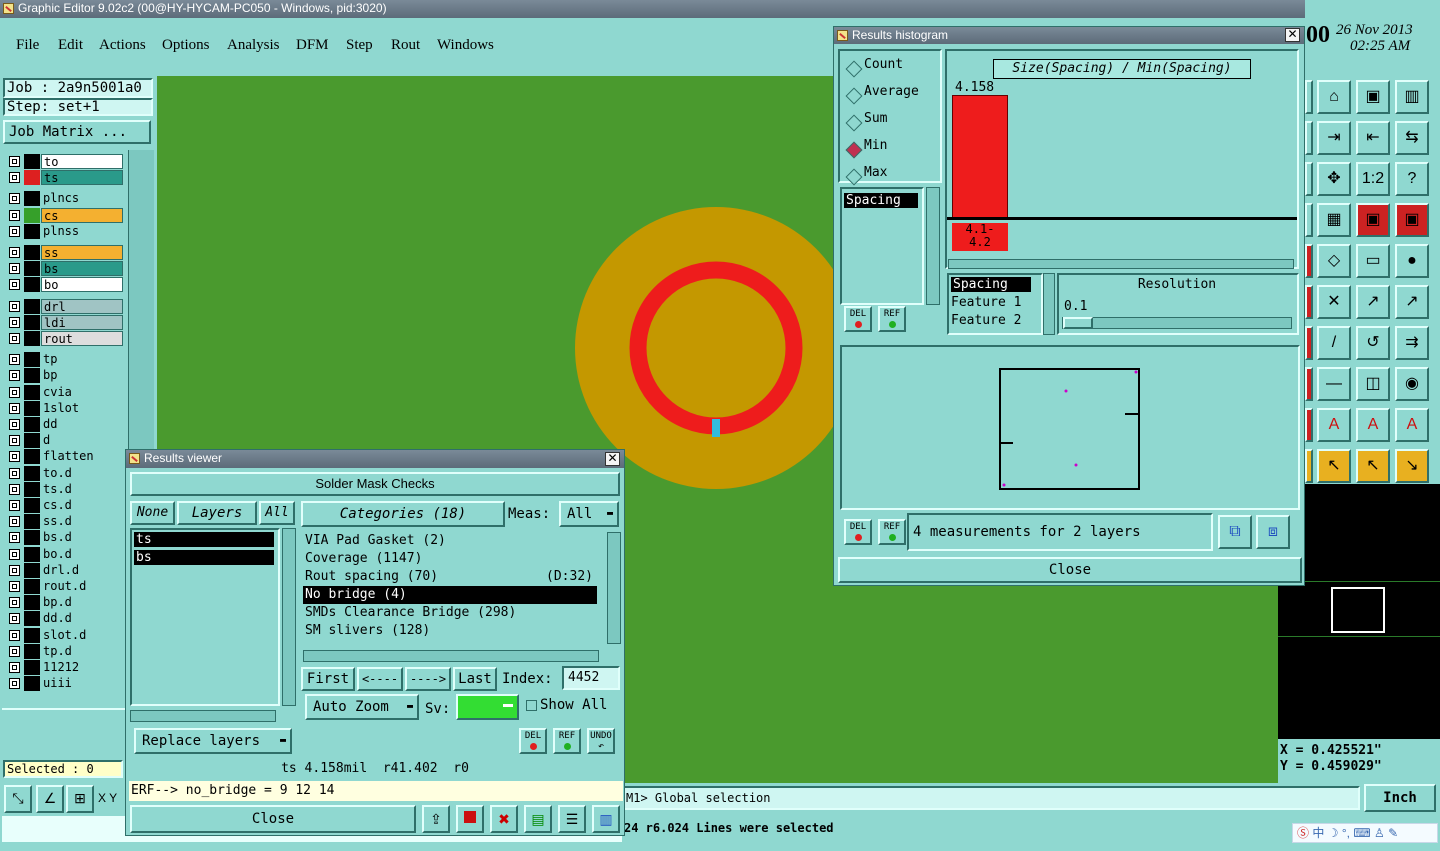  I want to click on layer-list-item-ts: ts, so click(204, 539).